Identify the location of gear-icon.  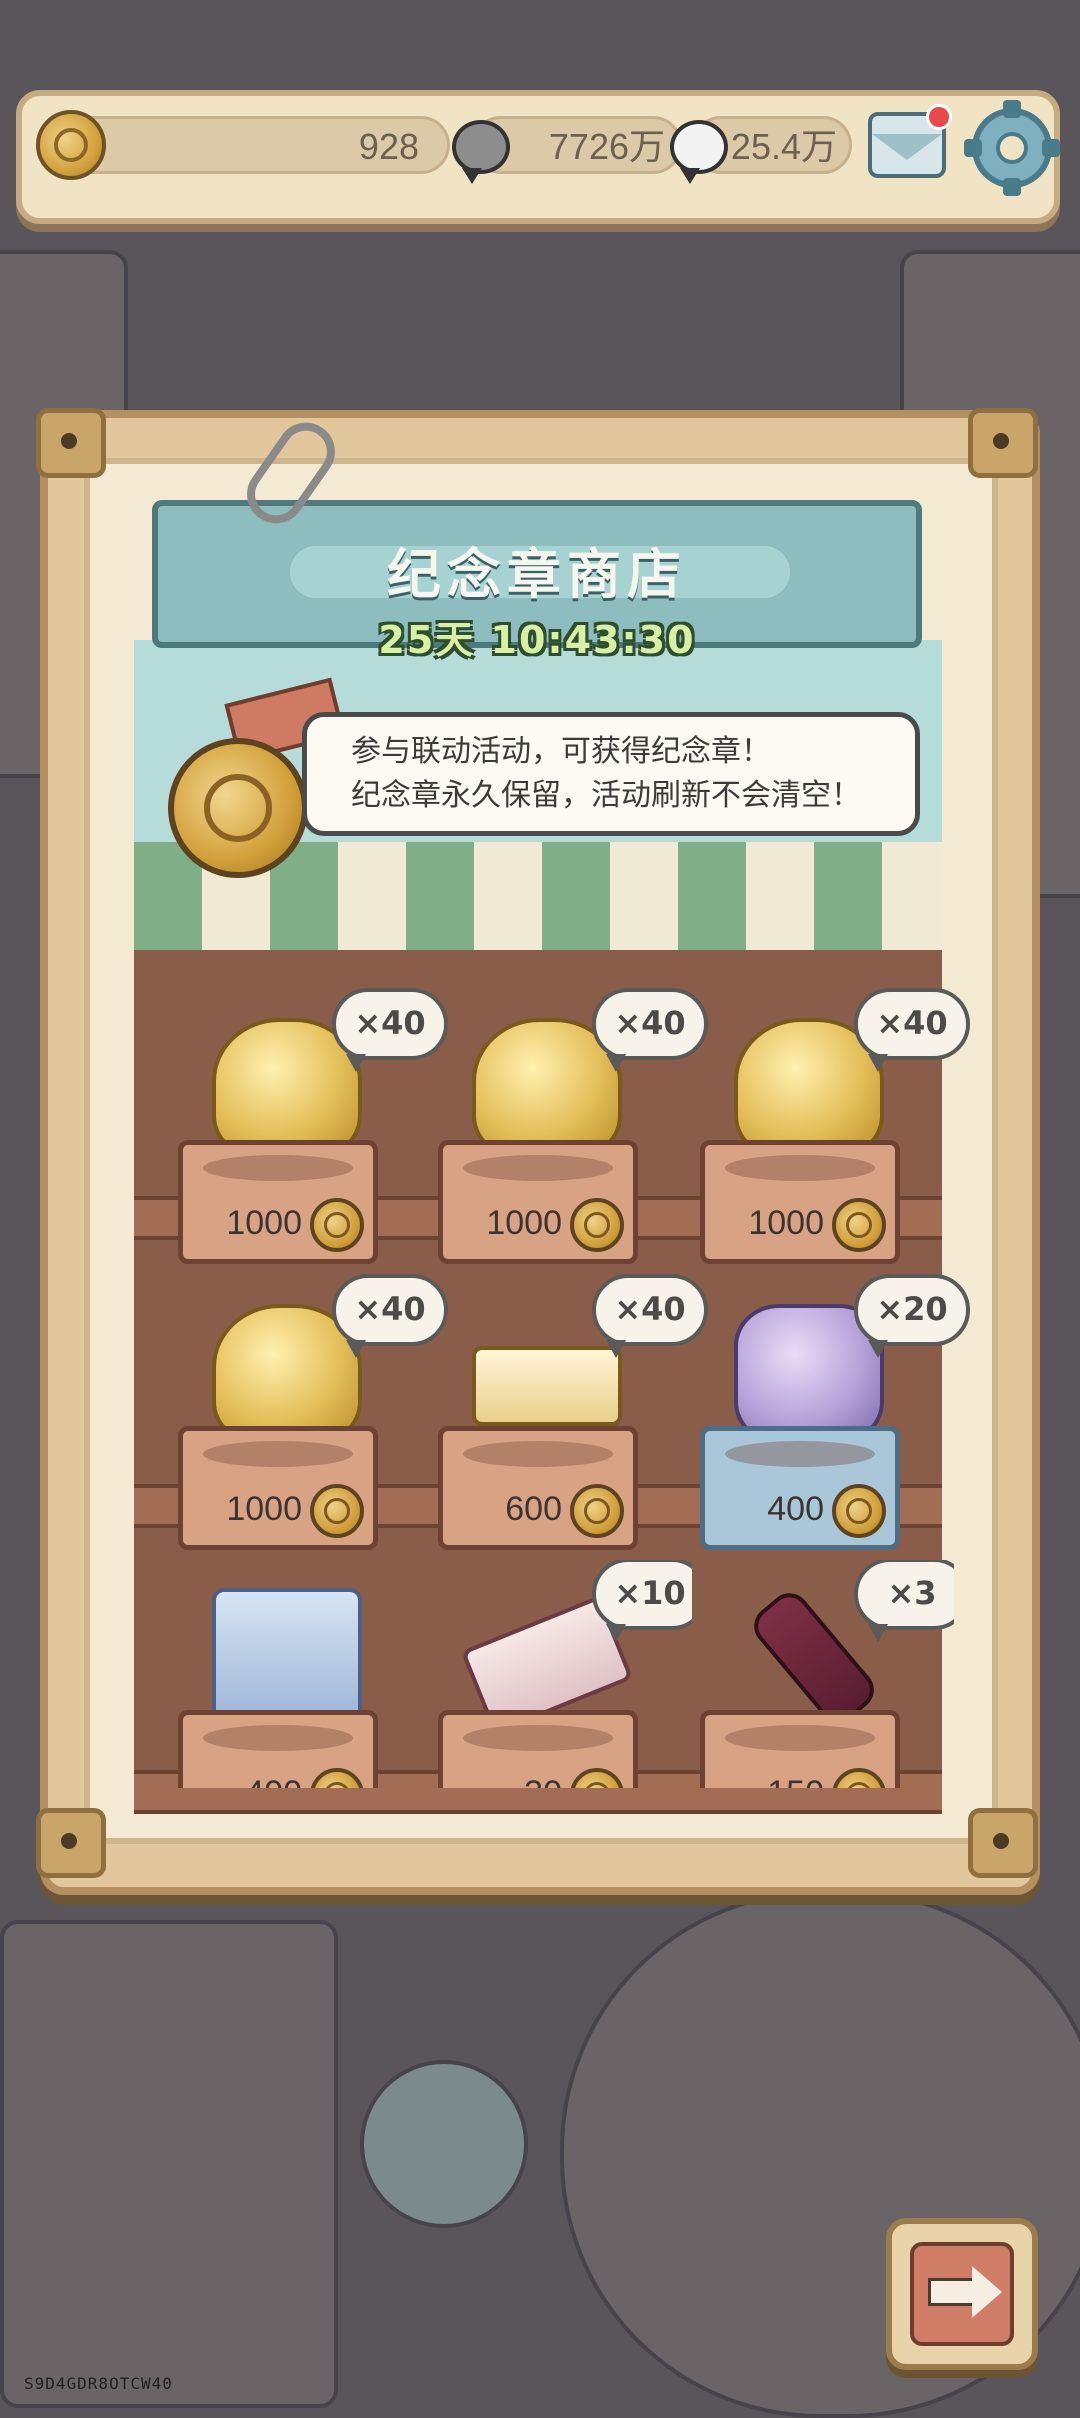
(1012, 148).